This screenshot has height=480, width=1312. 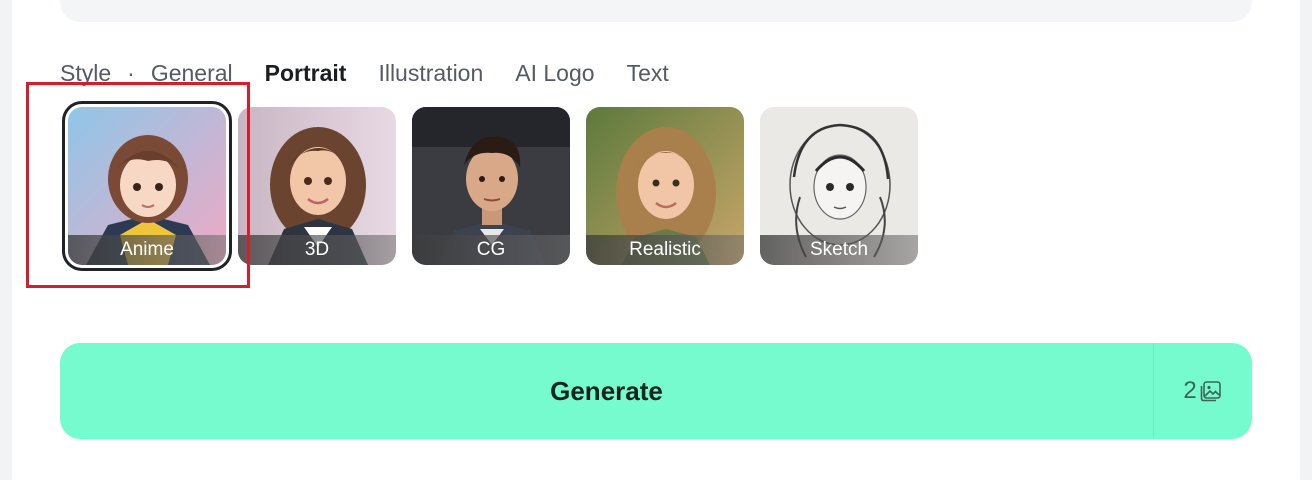 I want to click on image-count: 2, so click(x=1203, y=391).